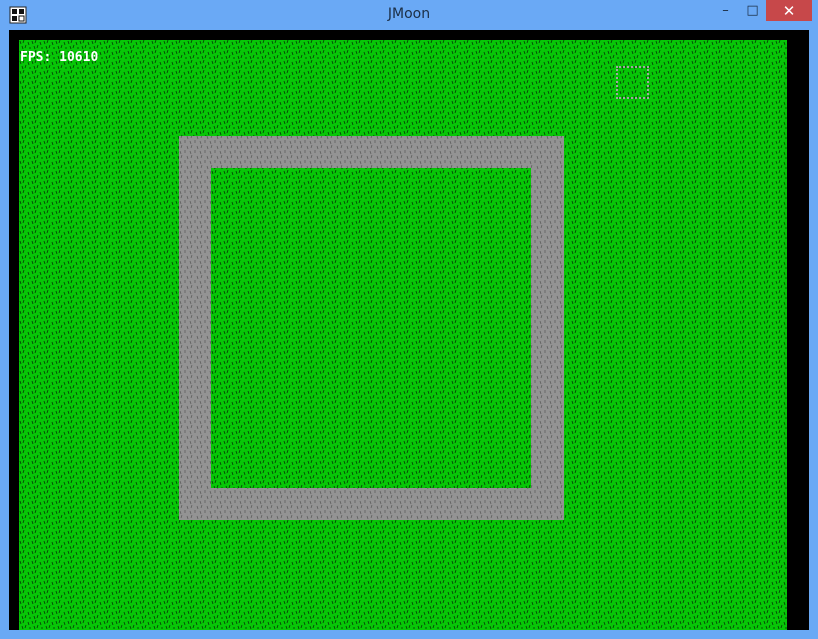 The height and width of the screenshot is (639, 818). Describe the element at coordinates (371, 504) in the screenshot. I see `road-bottom` at that location.